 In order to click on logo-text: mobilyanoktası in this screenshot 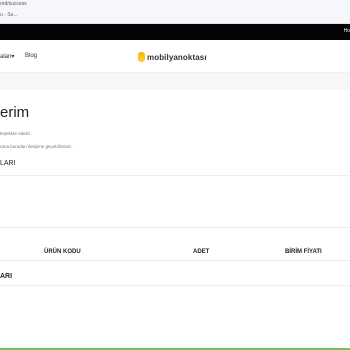, I will do `click(177, 57)`.